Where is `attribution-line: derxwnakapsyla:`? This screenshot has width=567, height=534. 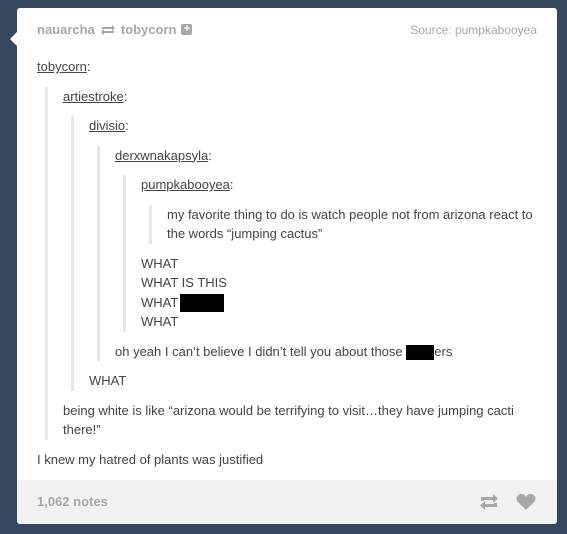 attribution-line: derxwnakapsyla: is located at coordinates (326, 156).